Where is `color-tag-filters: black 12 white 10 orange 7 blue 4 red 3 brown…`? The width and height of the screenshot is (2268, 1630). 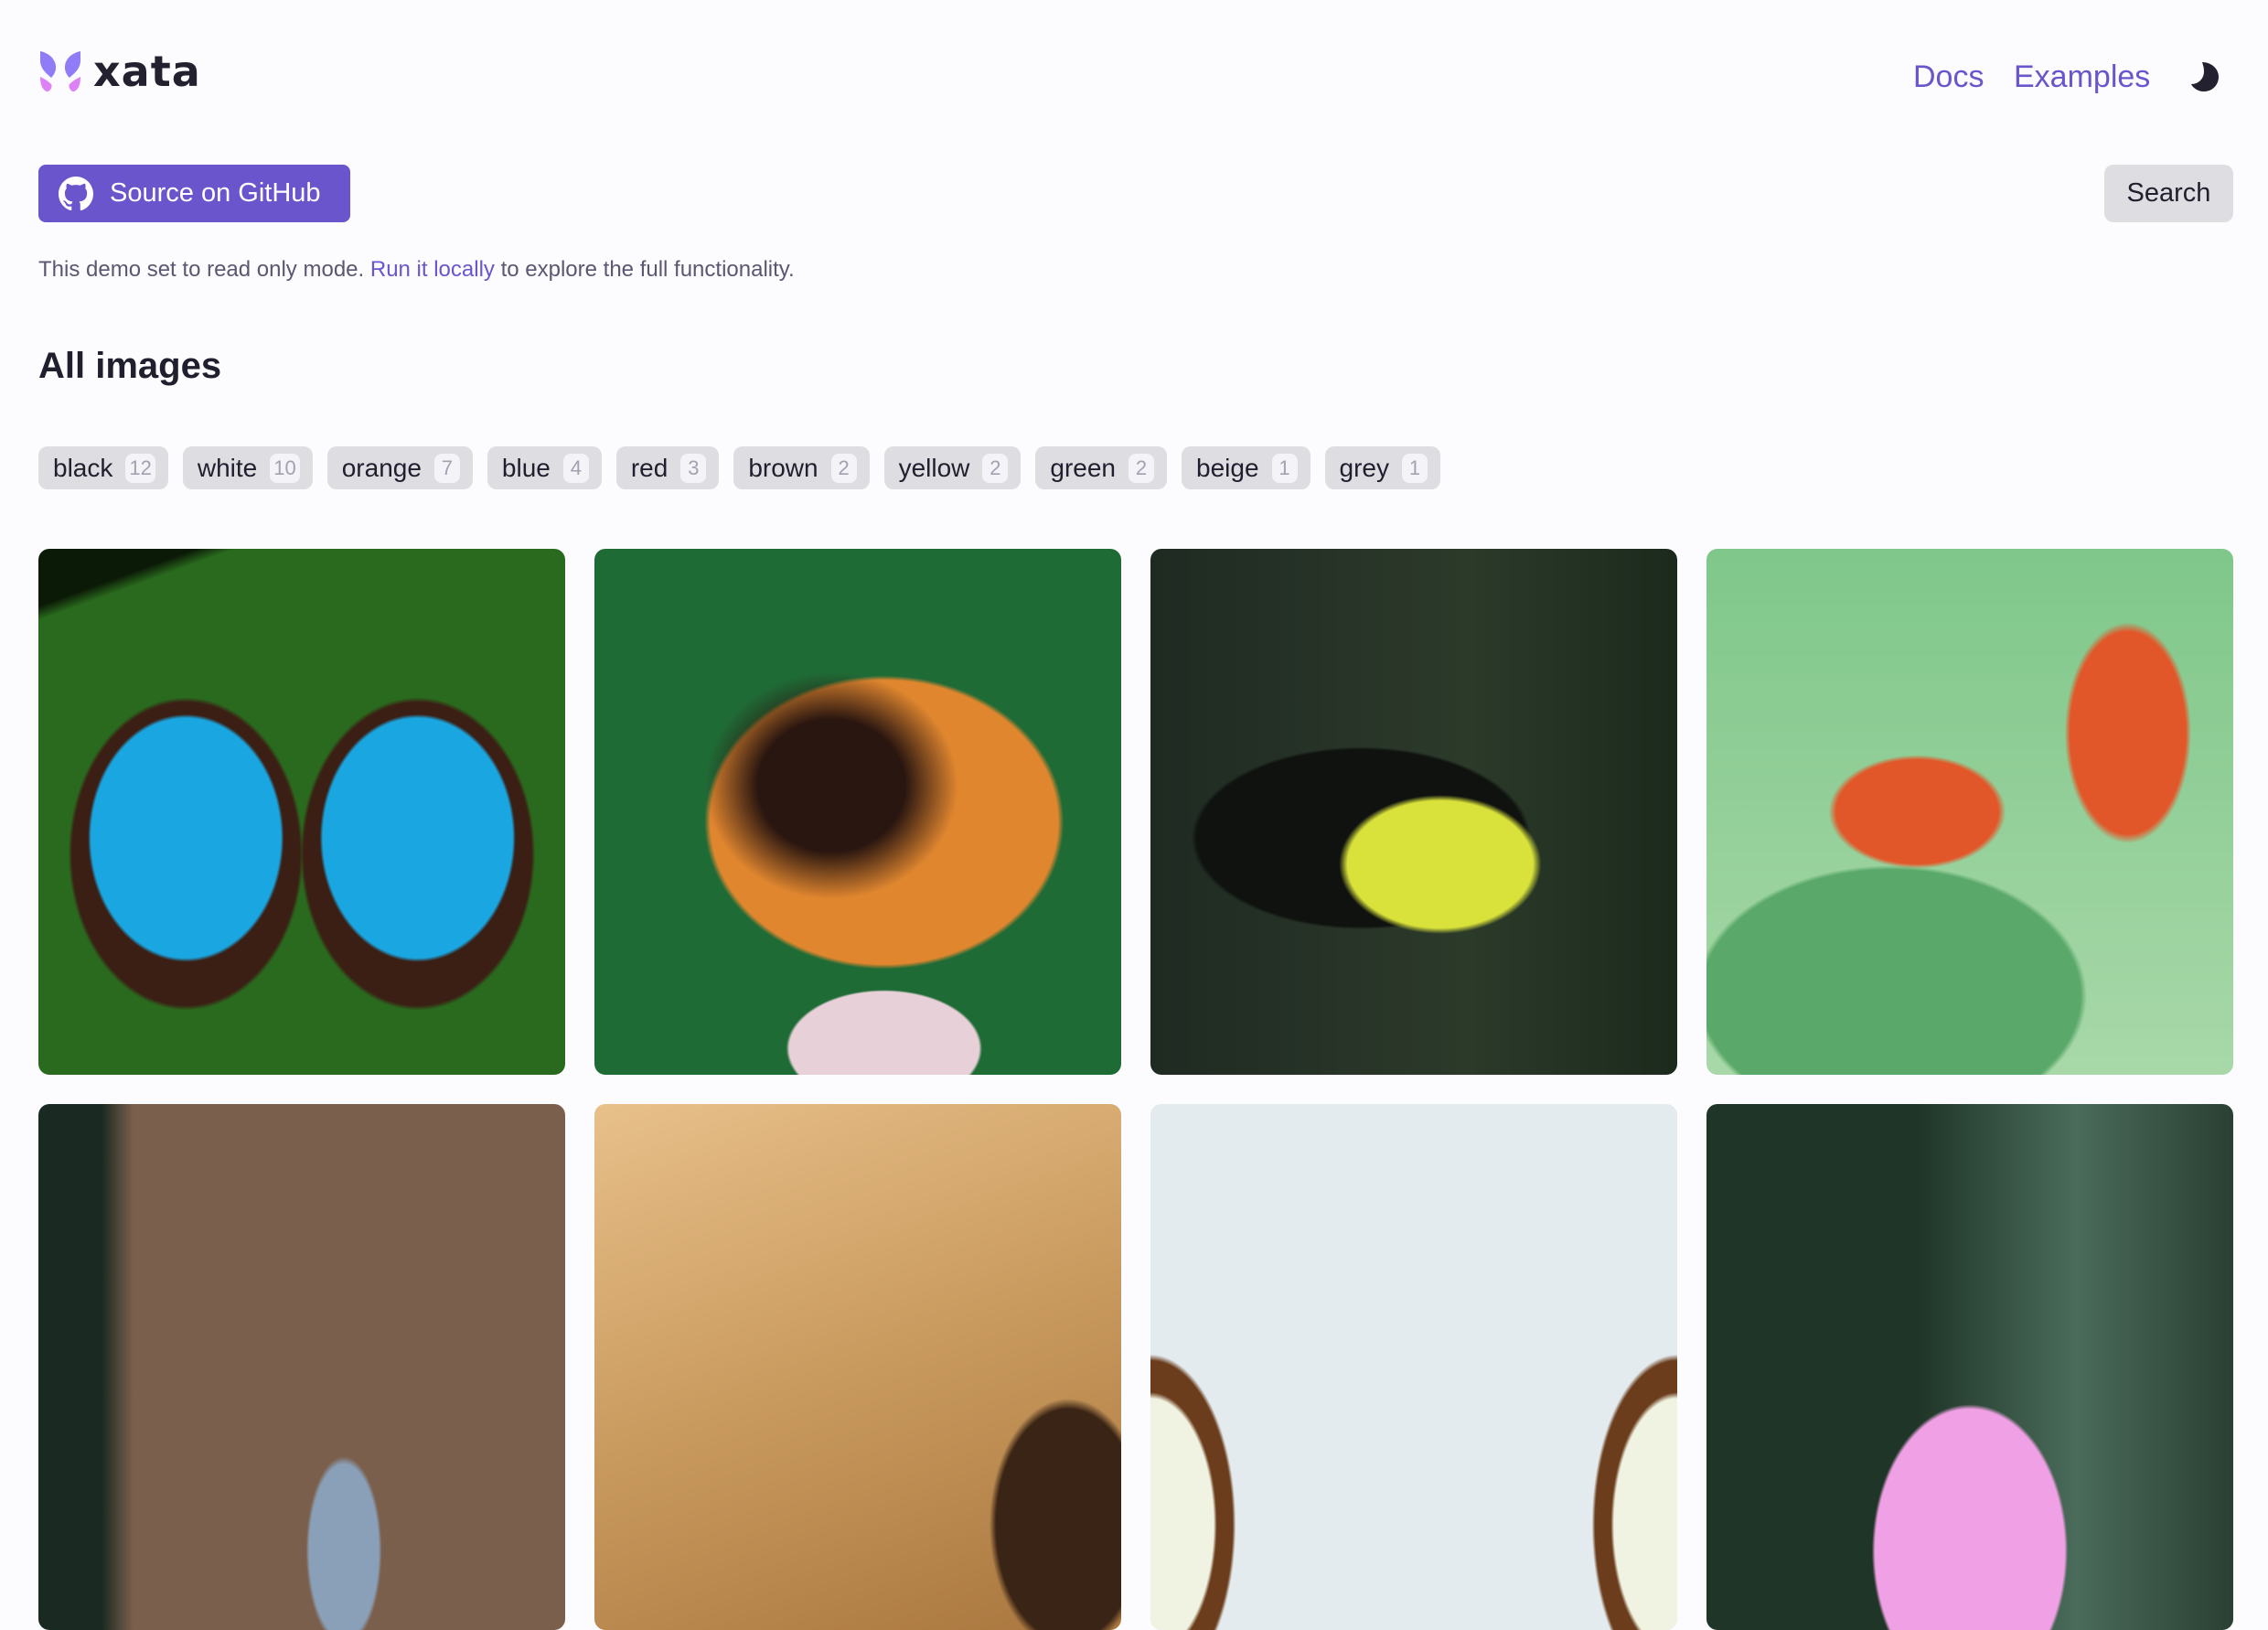 color-tag-filters: black 12 white 10 orange 7 blue 4 red 3 brown… is located at coordinates (739, 467).